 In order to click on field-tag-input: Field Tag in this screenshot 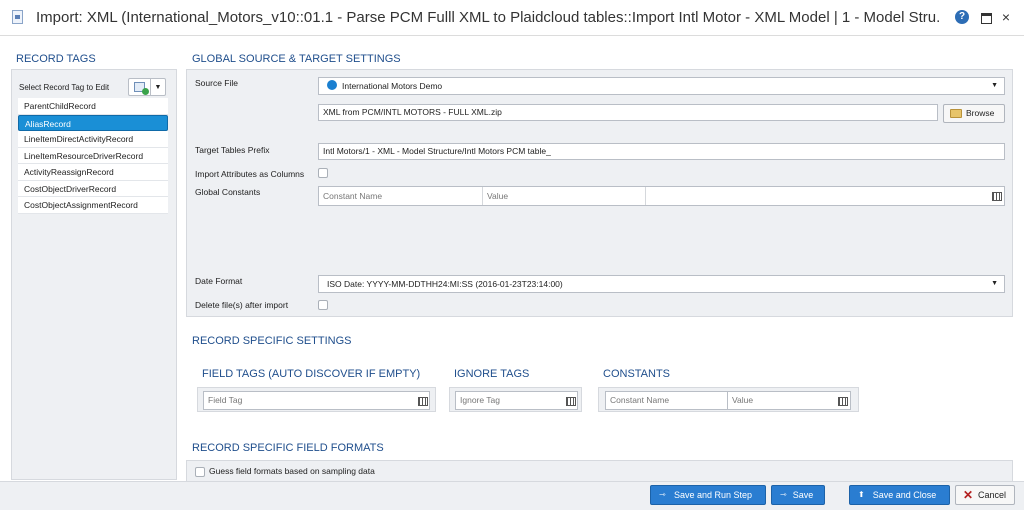, I will do `click(316, 400)`.